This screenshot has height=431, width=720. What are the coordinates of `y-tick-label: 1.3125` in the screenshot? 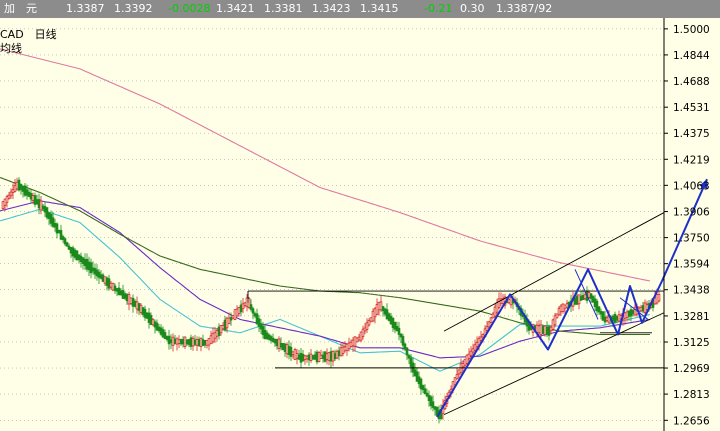 It's located at (691, 343).